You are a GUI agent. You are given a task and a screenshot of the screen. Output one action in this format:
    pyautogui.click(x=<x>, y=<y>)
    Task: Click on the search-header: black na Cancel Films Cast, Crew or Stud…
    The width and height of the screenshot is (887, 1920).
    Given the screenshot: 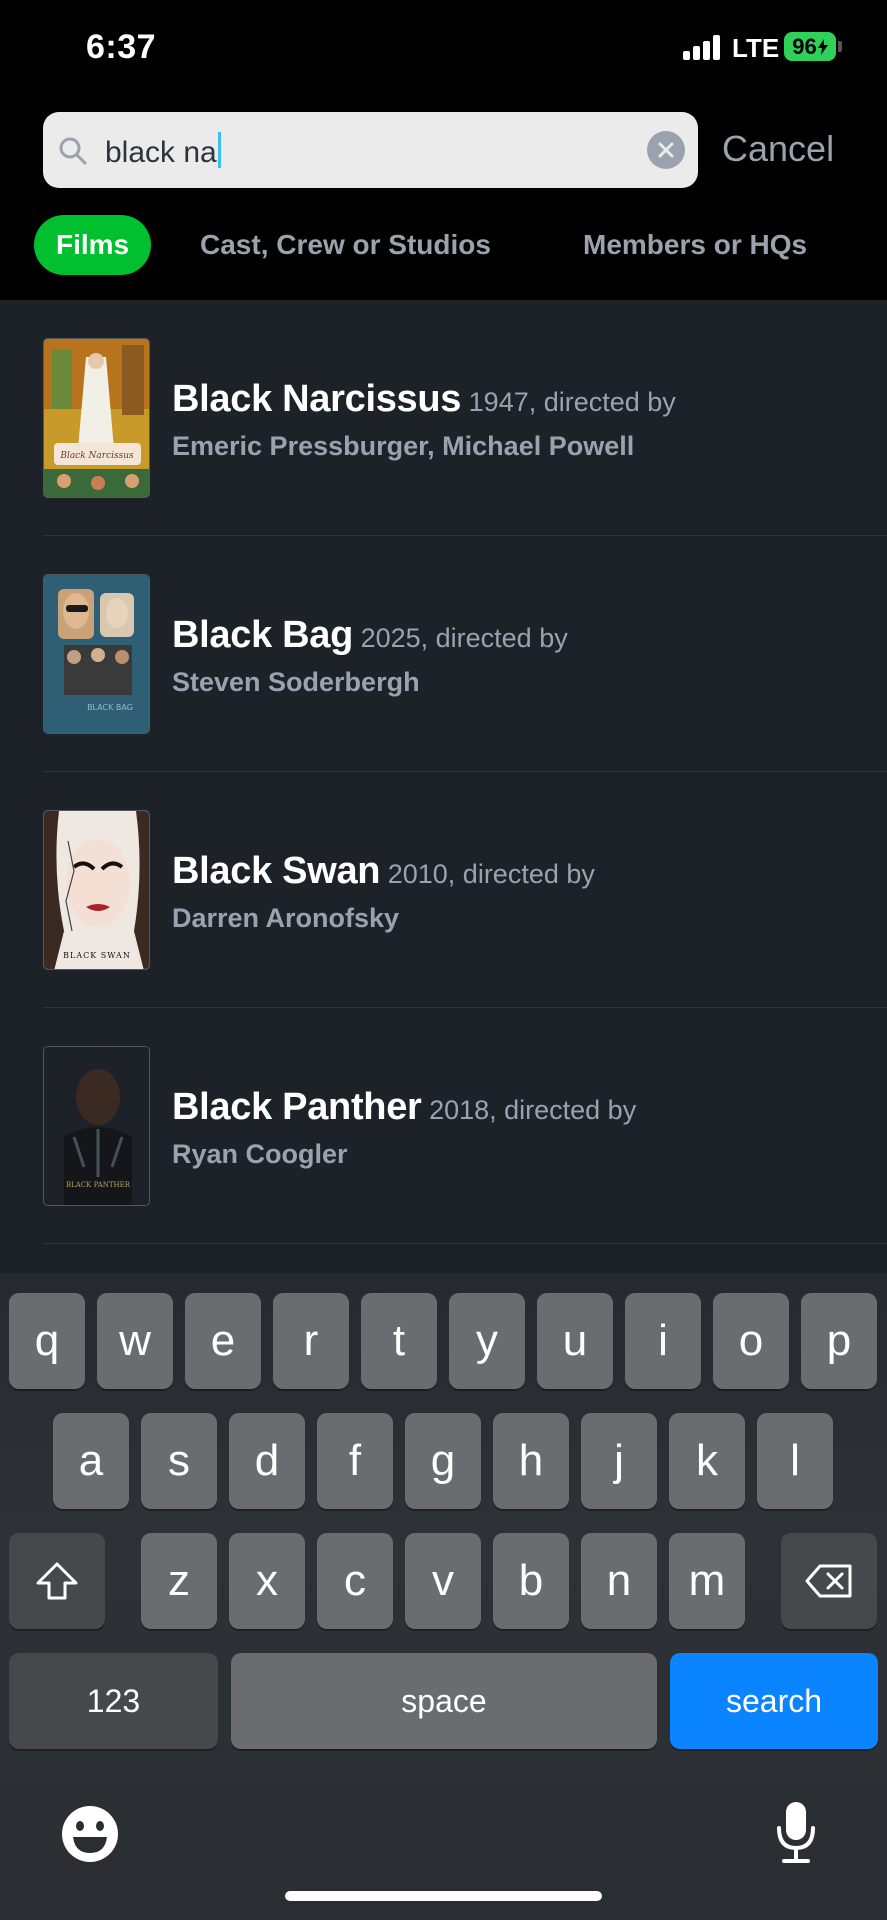 What is the action you would take?
    pyautogui.click(x=443, y=200)
    